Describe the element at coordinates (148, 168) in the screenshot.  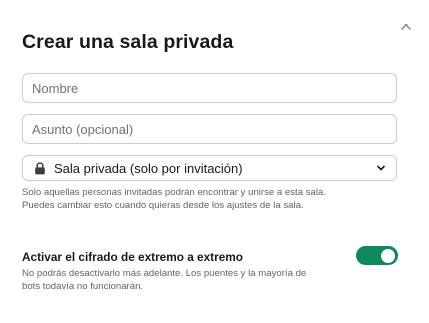
I see `room-visibility-value: Sala privada (solo por invitación)` at that location.